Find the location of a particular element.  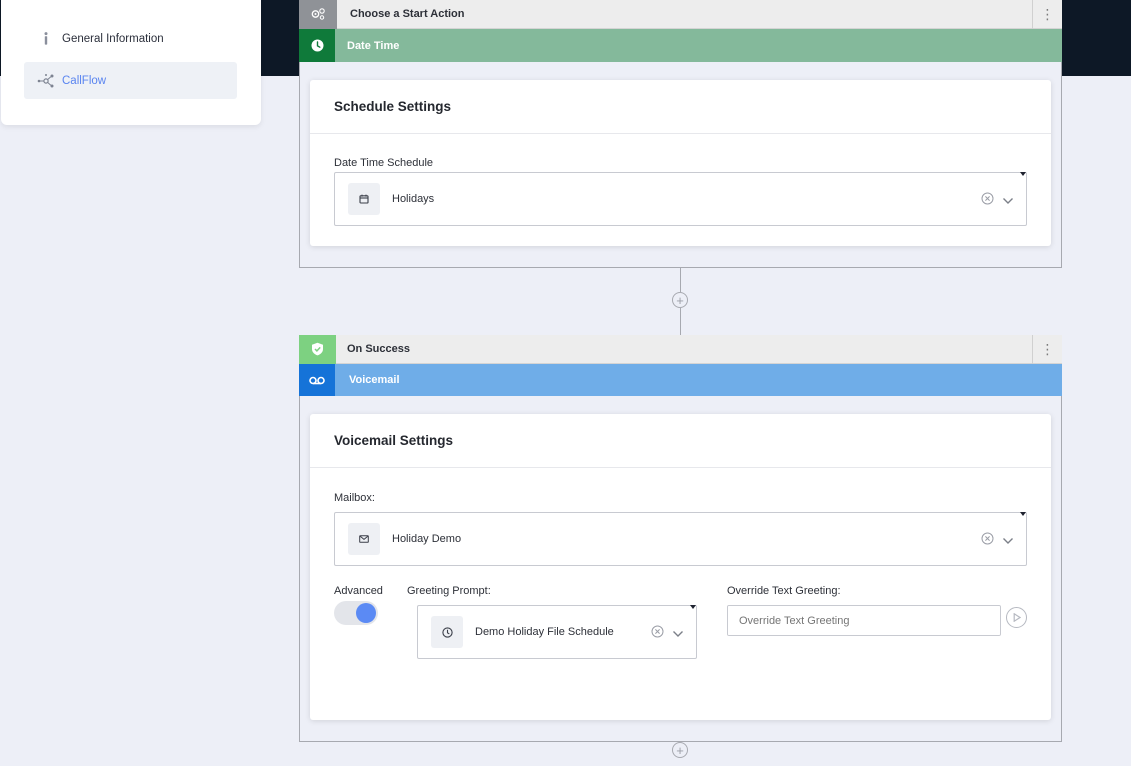

action-label: Date Time is located at coordinates (373, 45).